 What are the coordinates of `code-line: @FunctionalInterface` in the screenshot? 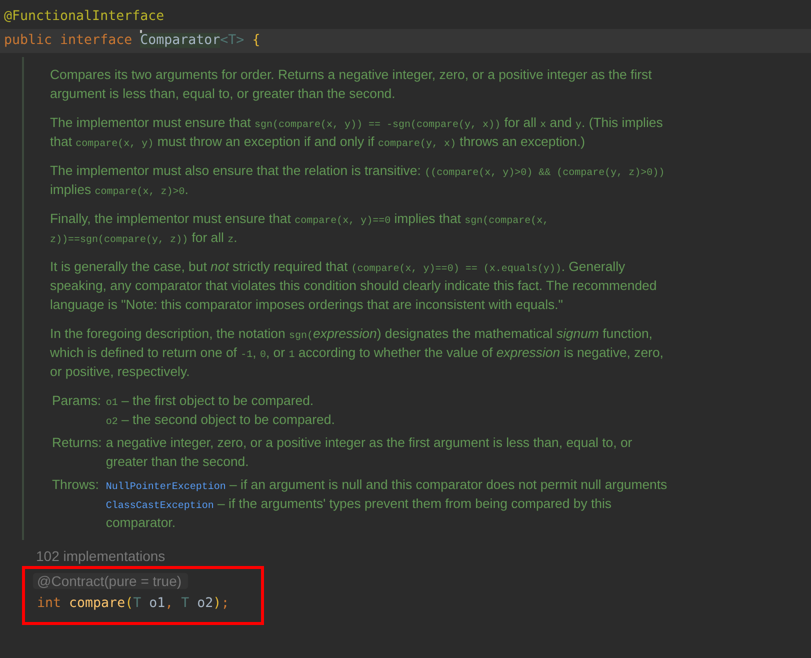 It's located at (84, 17).